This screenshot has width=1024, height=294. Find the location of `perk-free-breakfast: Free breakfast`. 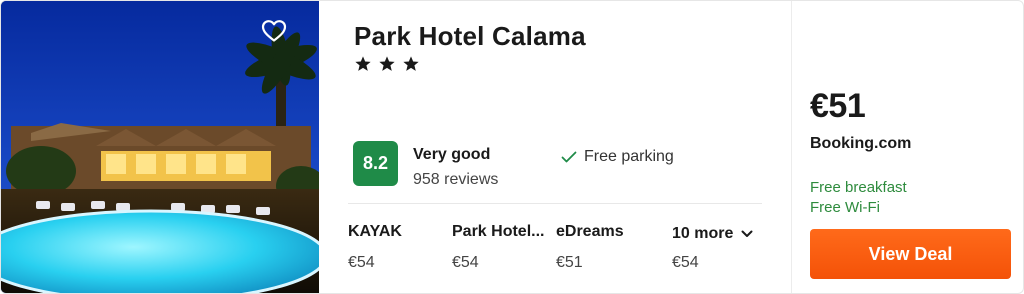

perk-free-breakfast: Free breakfast is located at coordinates (858, 187).